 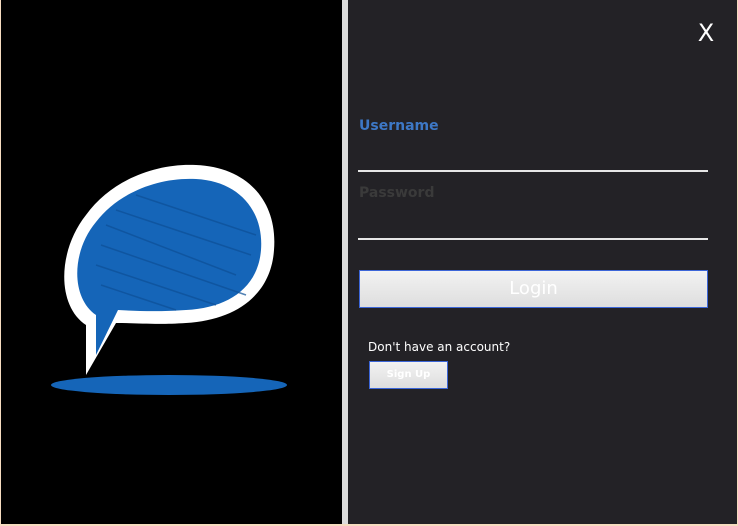 What do you see at coordinates (533, 289) in the screenshot?
I see `login-button: Login` at bounding box center [533, 289].